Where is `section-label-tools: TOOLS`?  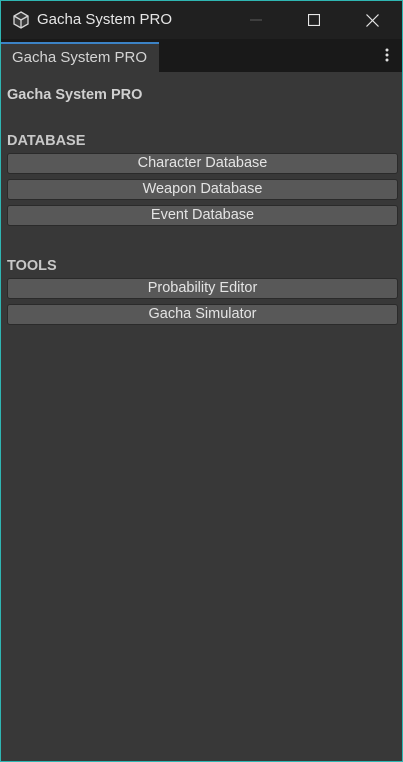
section-label-tools: TOOLS is located at coordinates (32, 266).